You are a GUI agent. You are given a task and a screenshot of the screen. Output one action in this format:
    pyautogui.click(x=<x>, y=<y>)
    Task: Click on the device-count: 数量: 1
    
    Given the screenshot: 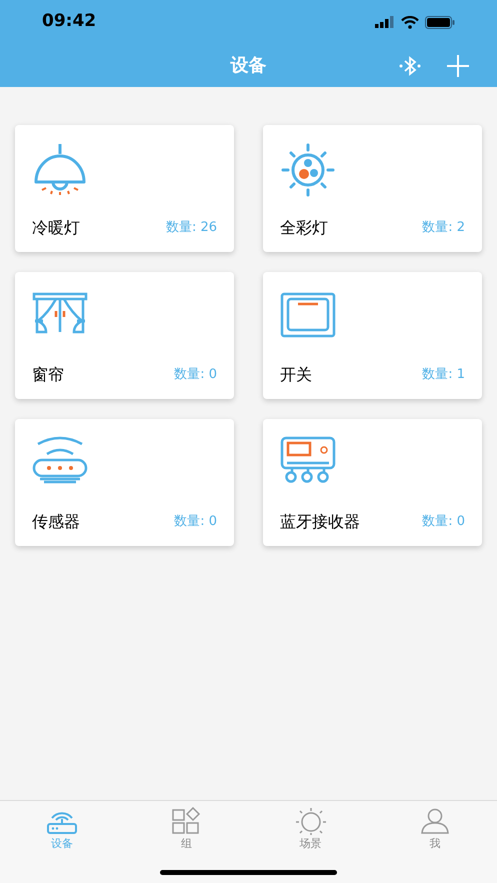 What is the action you would take?
    pyautogui.click(x=443, y=375)
    